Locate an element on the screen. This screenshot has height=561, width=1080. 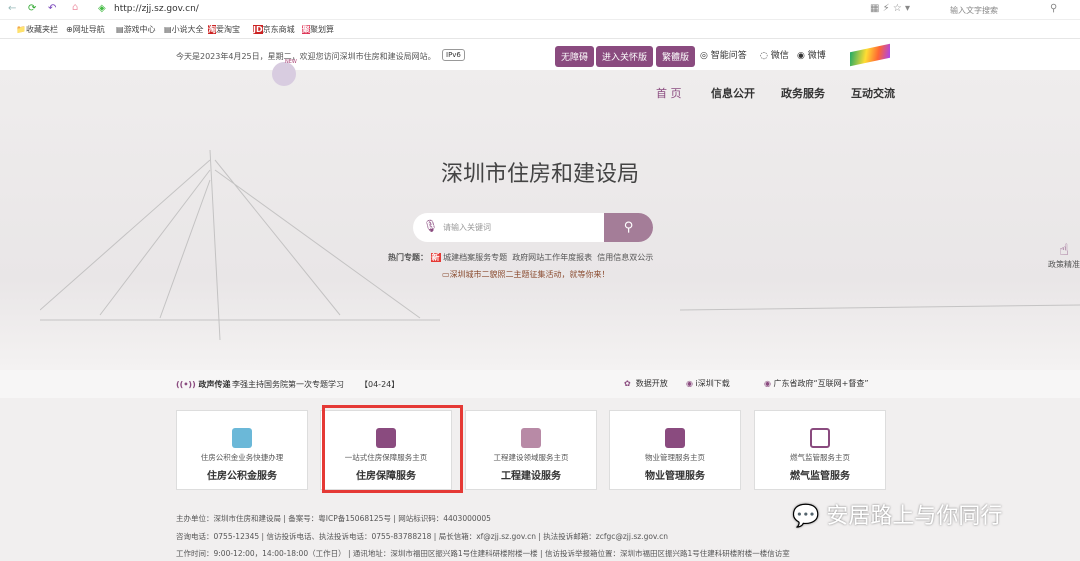
bookmark-label: 小说大全 is located at coordinates (187, 29).